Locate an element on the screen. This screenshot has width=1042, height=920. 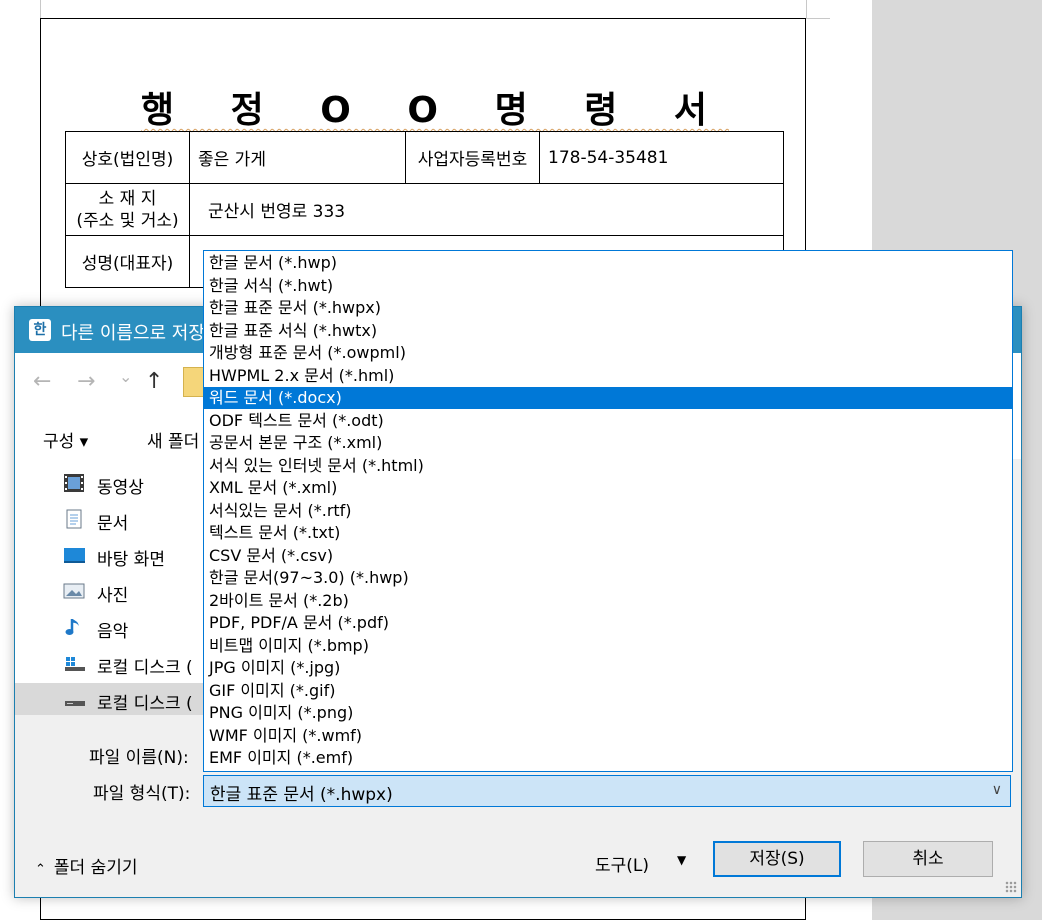
dropdown-option: 텍스트 문서 (*.txt) is located at coordinates (608, 533).